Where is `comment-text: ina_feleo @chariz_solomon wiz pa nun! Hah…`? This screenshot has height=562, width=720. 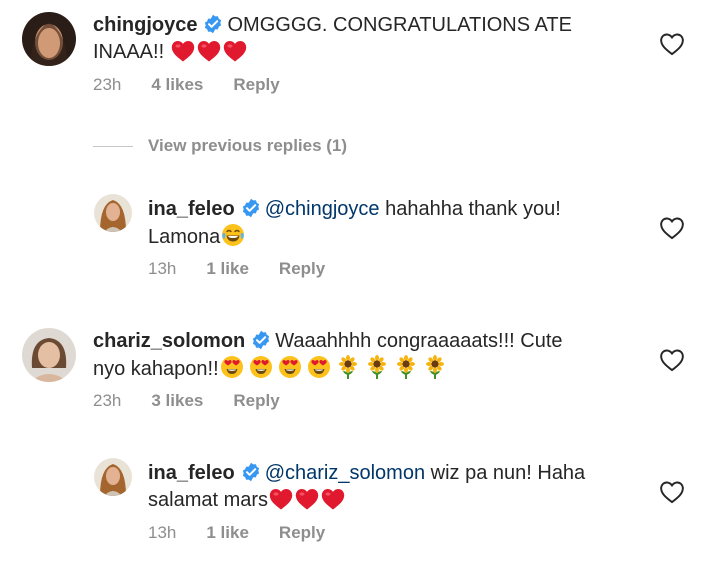 comment-text: ina_feleo @chariz_solomon wiz pa nun! Hah… is located at coordinates (398, 487).